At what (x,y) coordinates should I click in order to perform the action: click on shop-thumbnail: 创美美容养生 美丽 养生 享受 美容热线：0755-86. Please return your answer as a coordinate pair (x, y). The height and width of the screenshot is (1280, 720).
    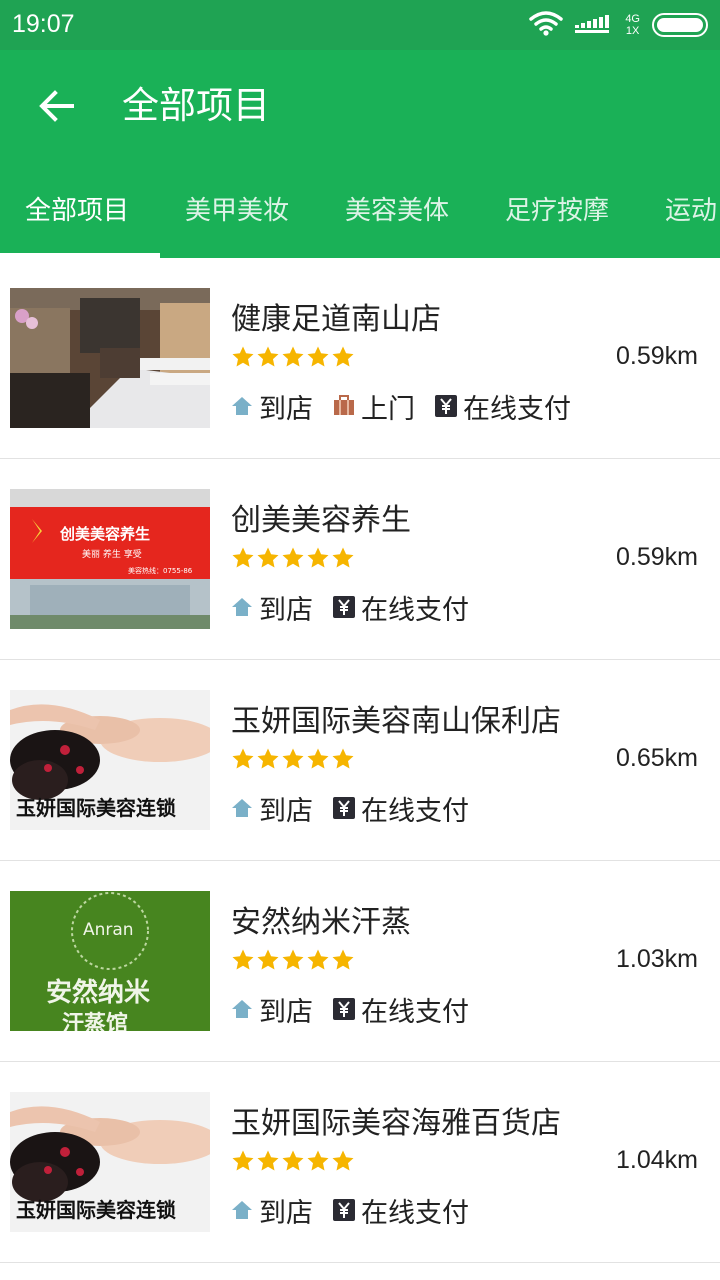
    Looking at the image, I should click on (110, 559).